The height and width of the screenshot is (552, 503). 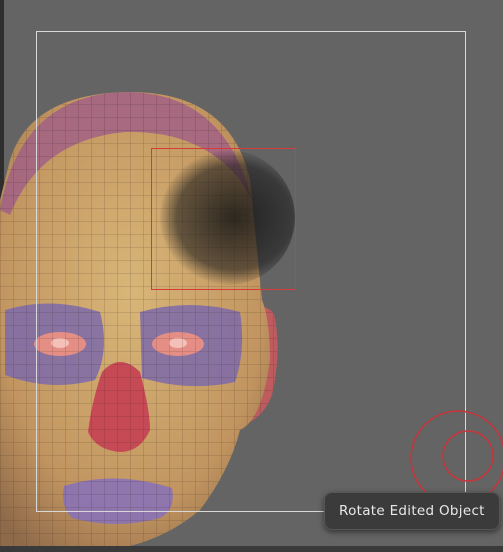 I want to click on rotate-tooltip: Rotate Edited Object, so click(x=412, y=511).